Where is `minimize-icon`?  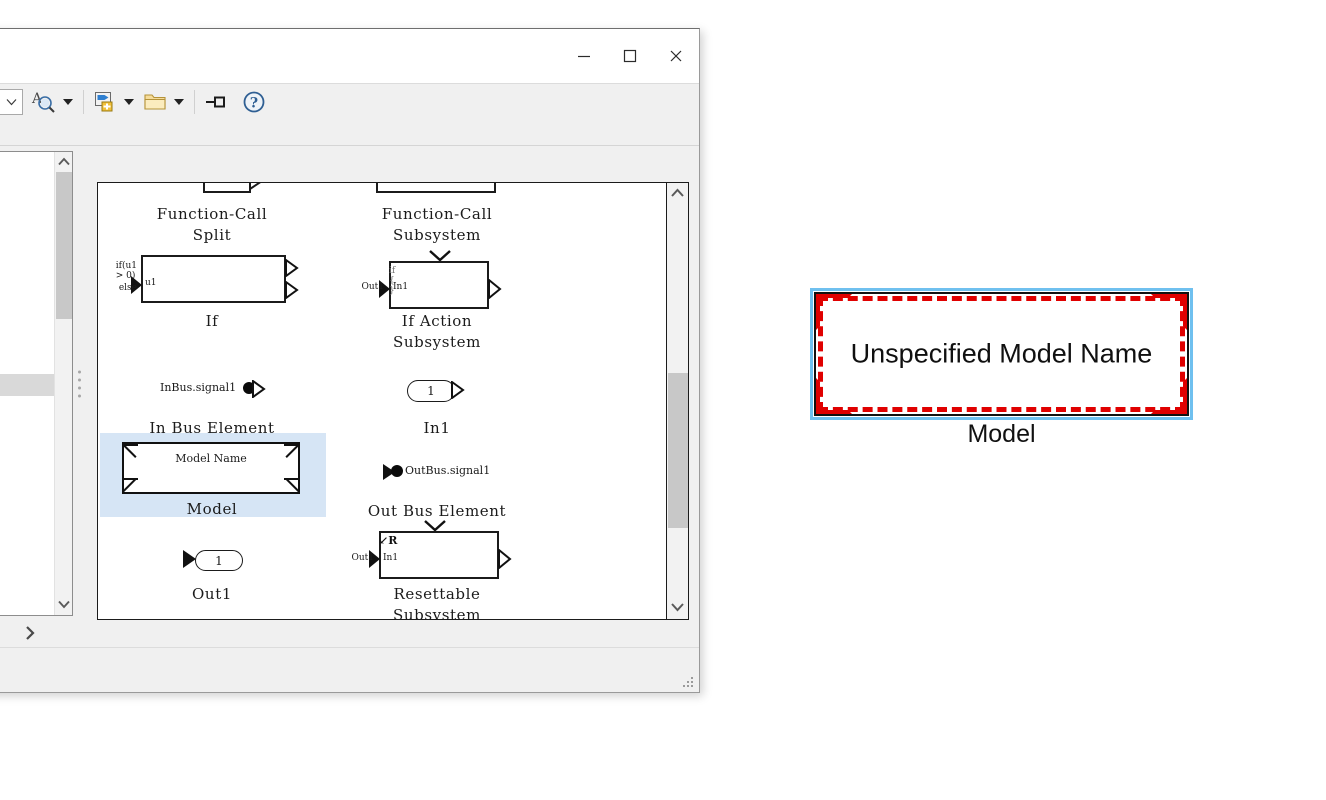
minimize-icon is located at coordinates (584, 56).